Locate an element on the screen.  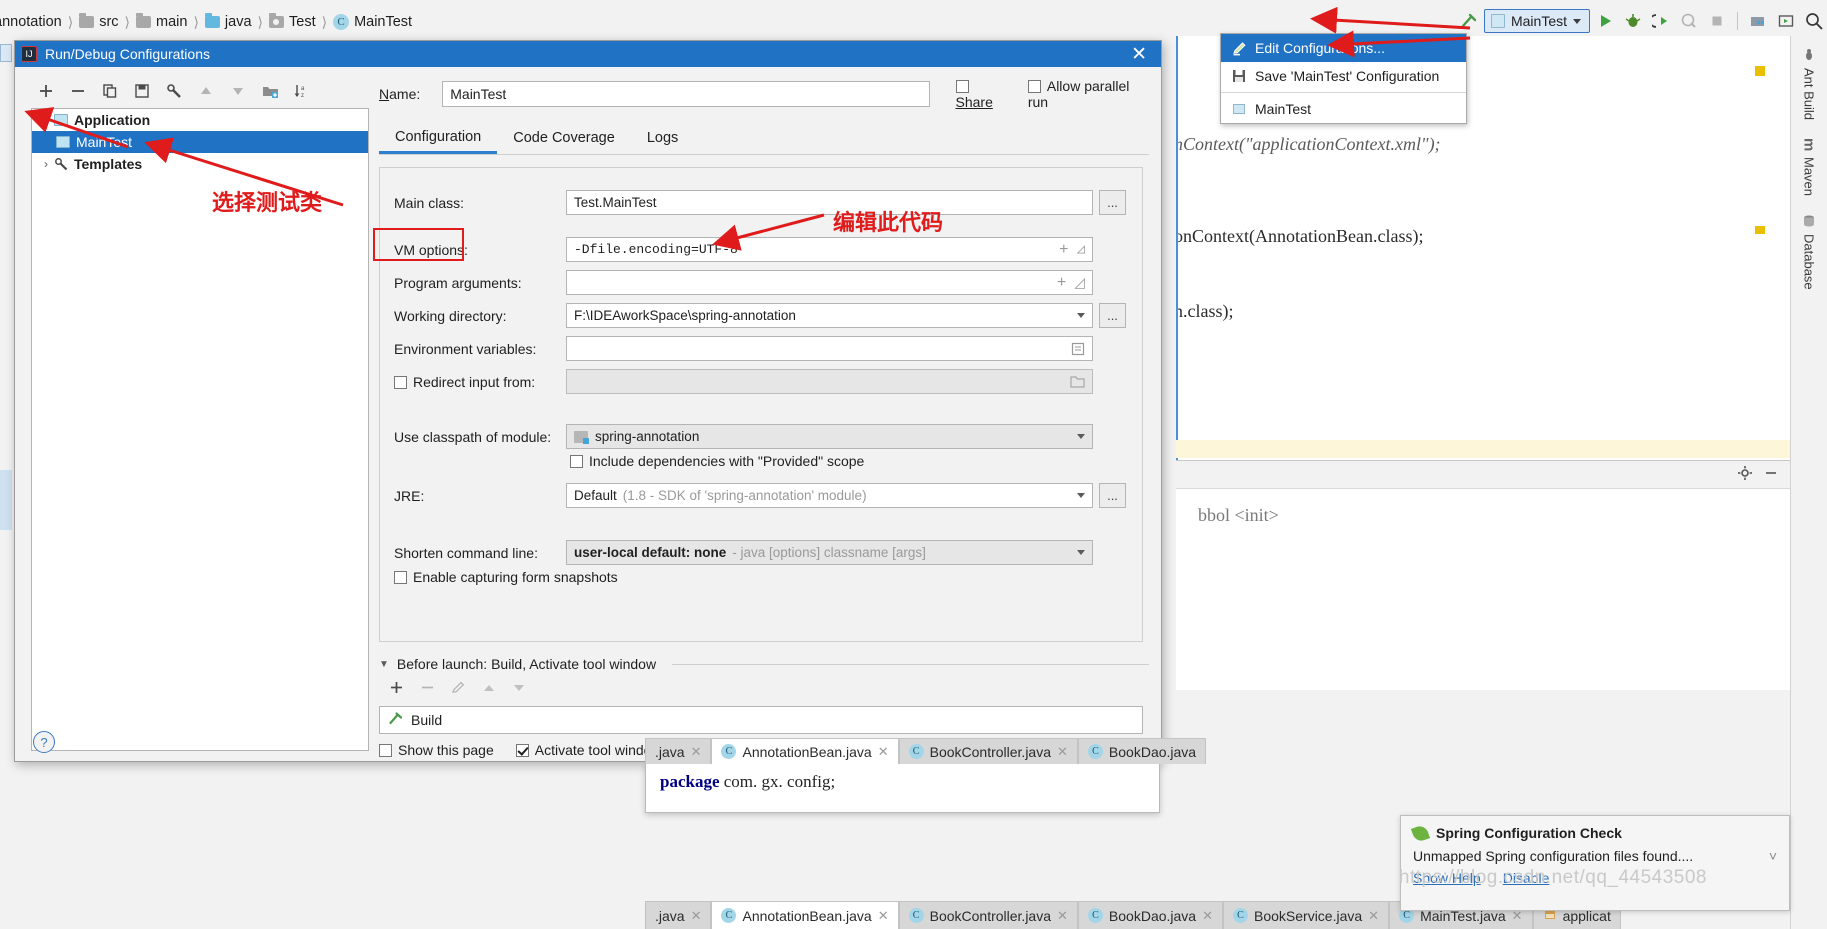
enable-capturing-snapshots-checkbox: Enable capturing form snapshots is located at coordinates (760, 577).